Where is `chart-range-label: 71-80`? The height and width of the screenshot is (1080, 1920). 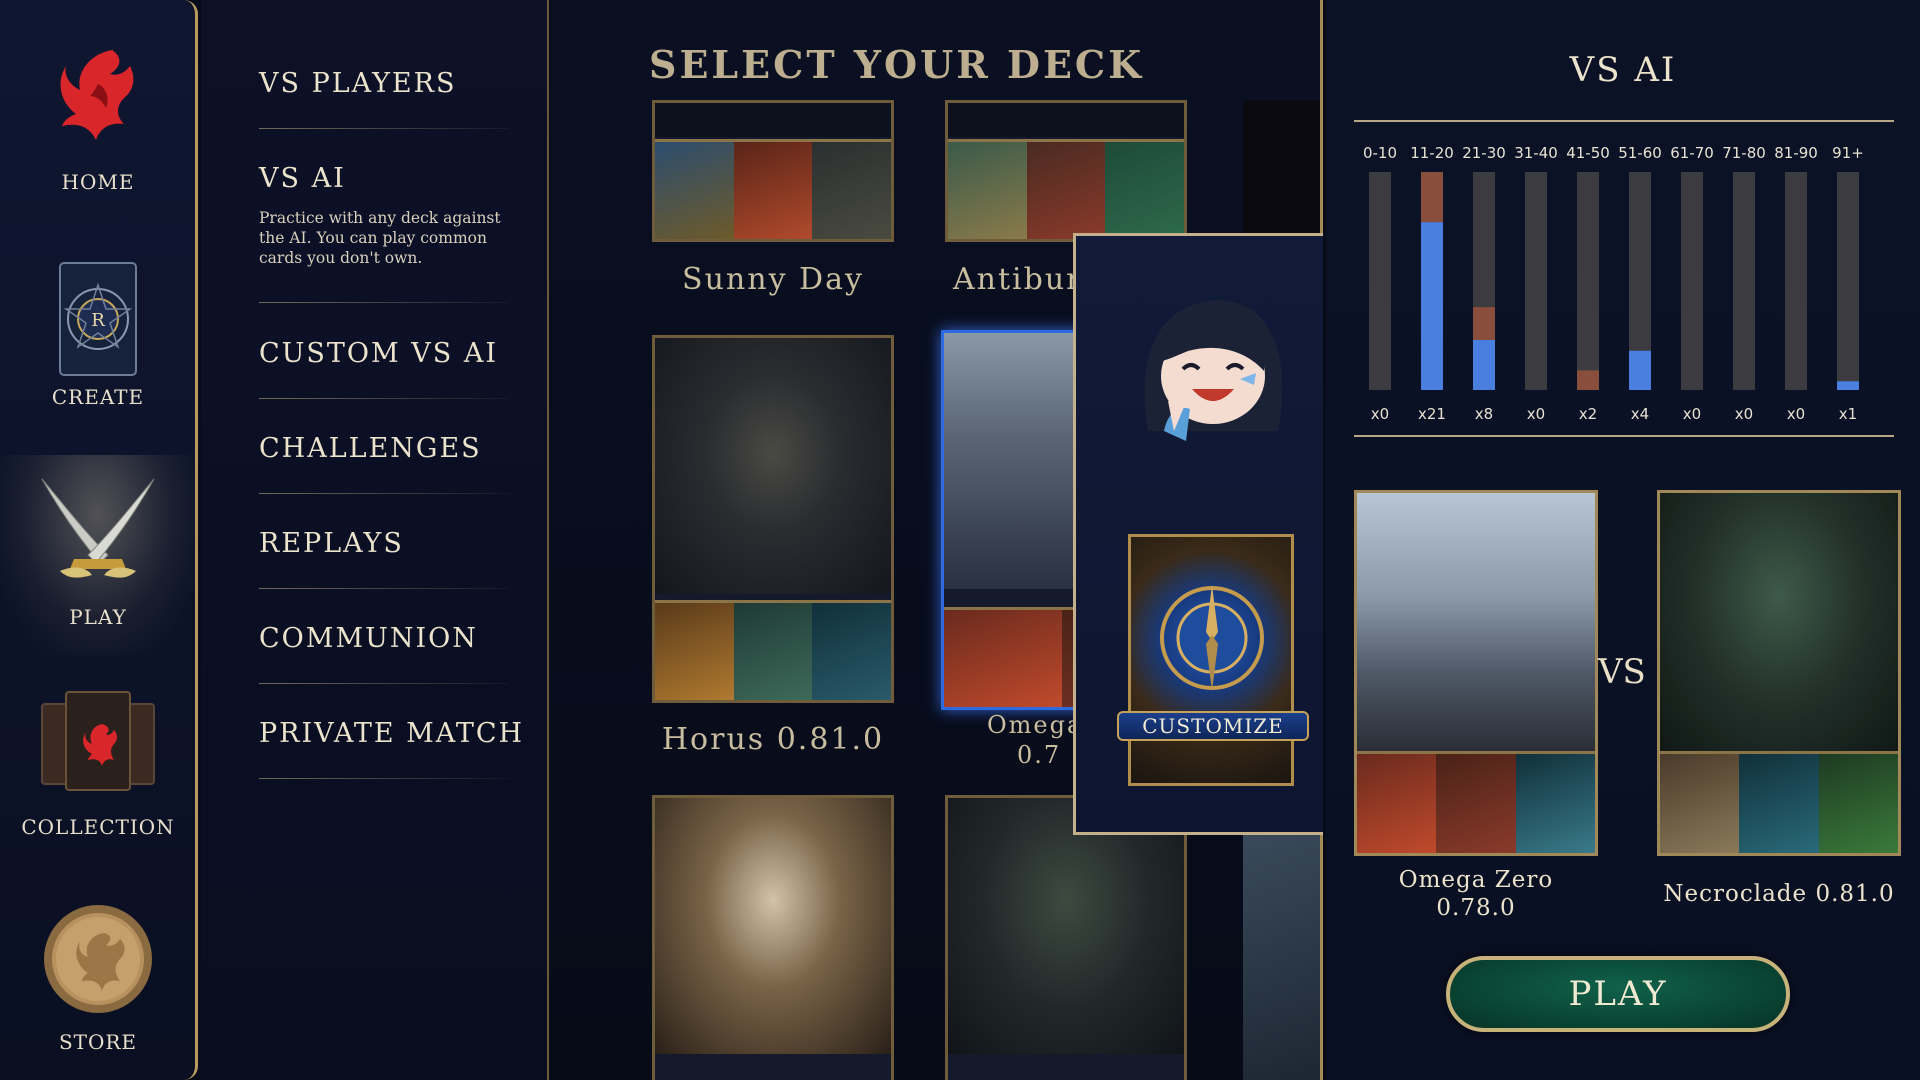 chart-range-label: 71-80 is located at coordinates (1744, 153).